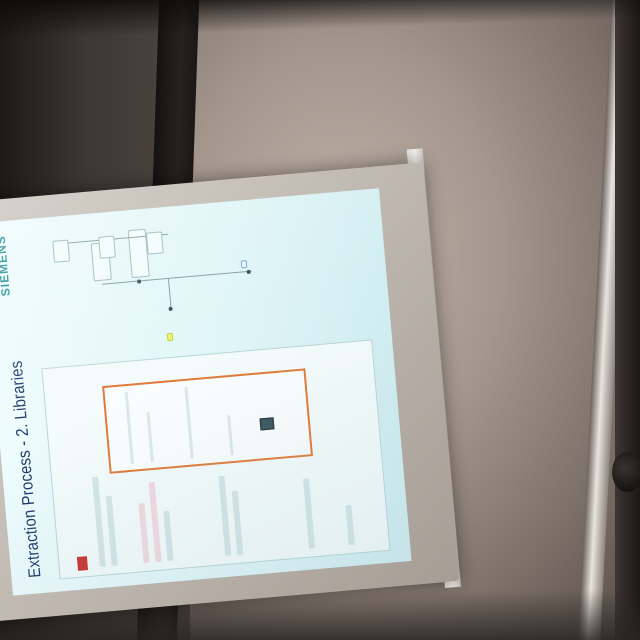 The width and height of the screenshot is (640, 640). I want to click on flow-diagram, so click(202, 280).